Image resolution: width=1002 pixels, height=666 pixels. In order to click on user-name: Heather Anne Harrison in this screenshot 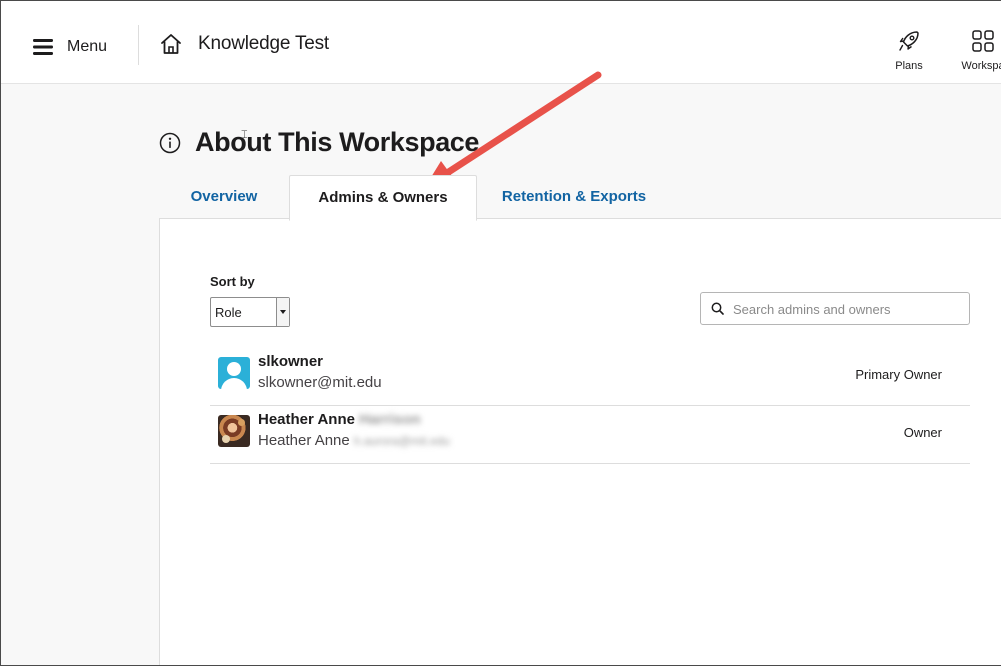, I will do `click(339, 419)`.